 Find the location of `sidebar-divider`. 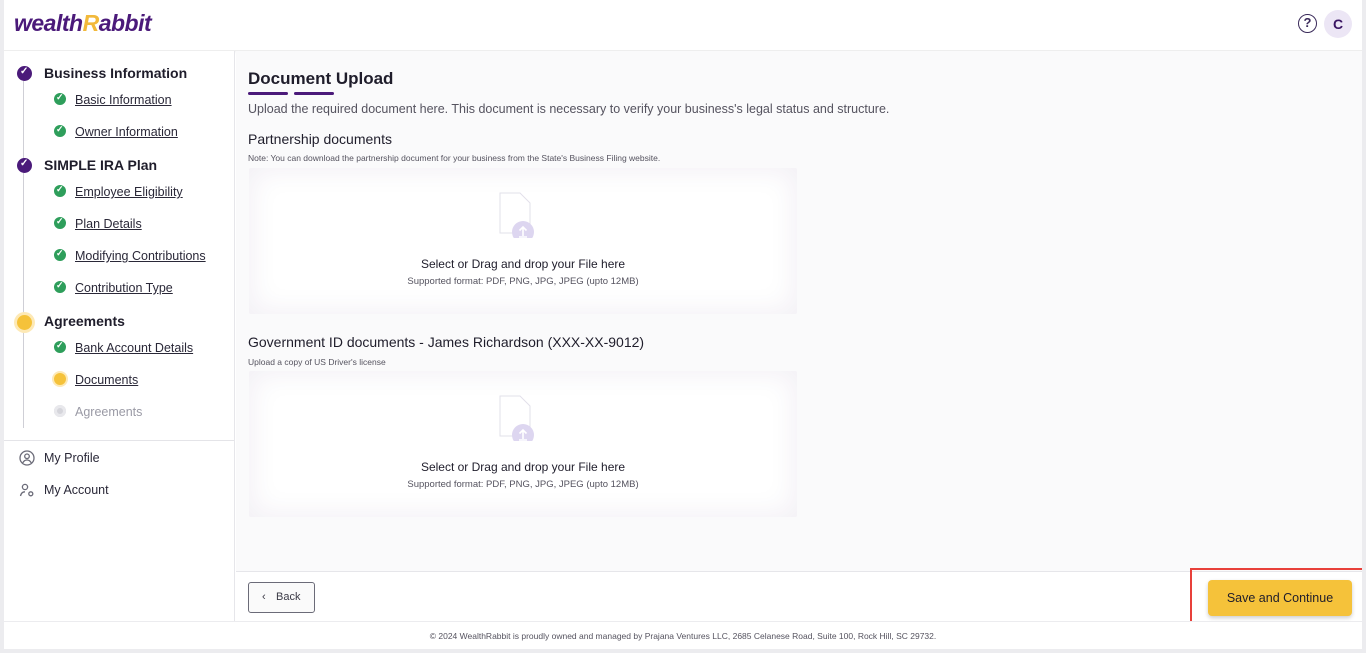

sidebar-divider is located at coordinates (119, 440).